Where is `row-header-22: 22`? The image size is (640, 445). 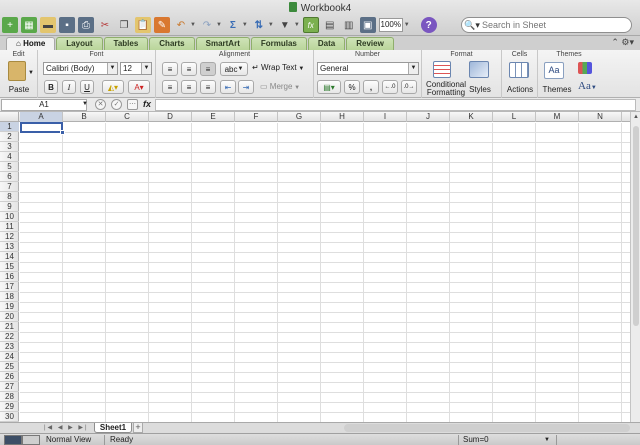 row-header-22: 22 is located at coordinates (9, 337).